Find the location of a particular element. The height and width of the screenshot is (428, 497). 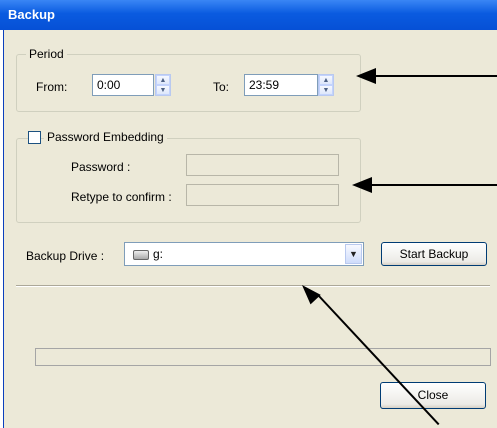

annotation-arrow-password is located at coordinates (433, 185).